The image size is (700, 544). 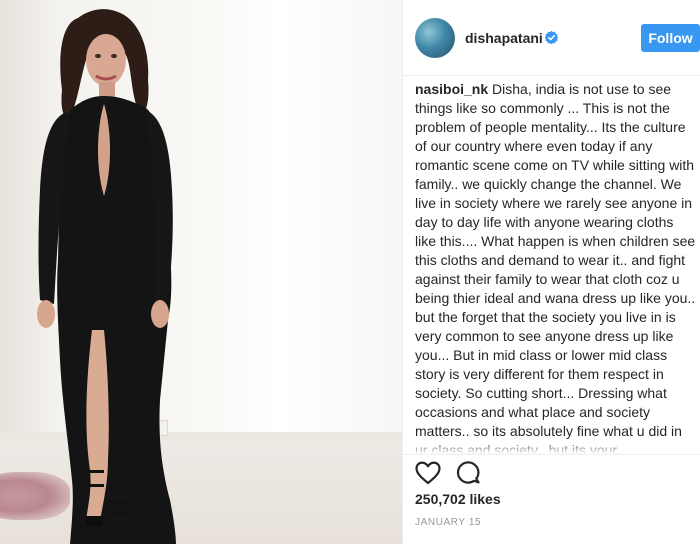 I want to click on avatar, so click(x=435, y=38).